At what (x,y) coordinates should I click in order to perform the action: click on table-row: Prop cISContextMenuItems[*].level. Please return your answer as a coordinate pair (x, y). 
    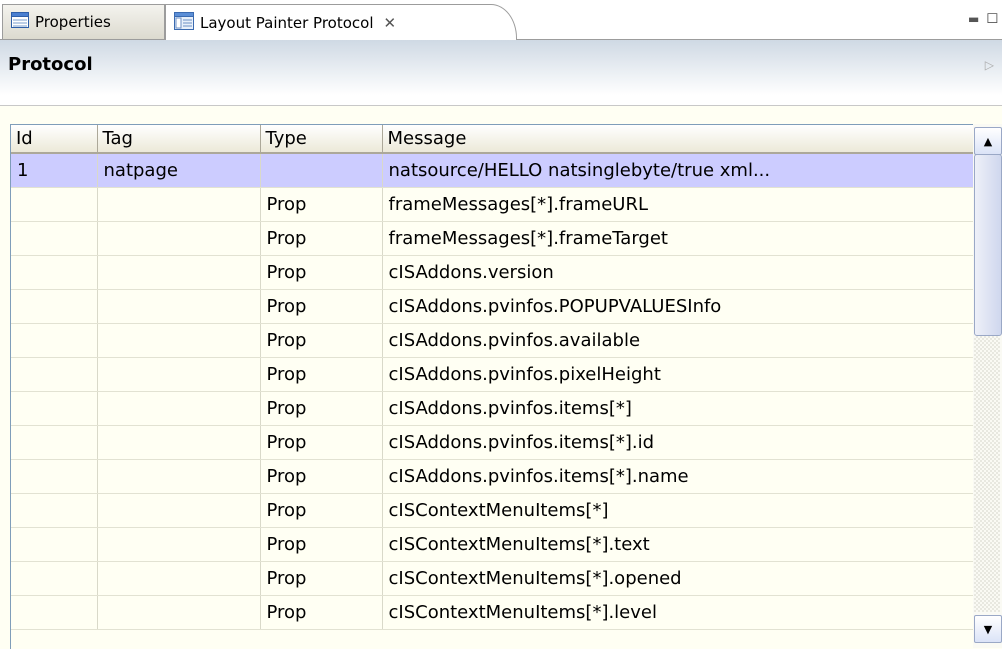
    Looking at the image, I should click on (494, 612).